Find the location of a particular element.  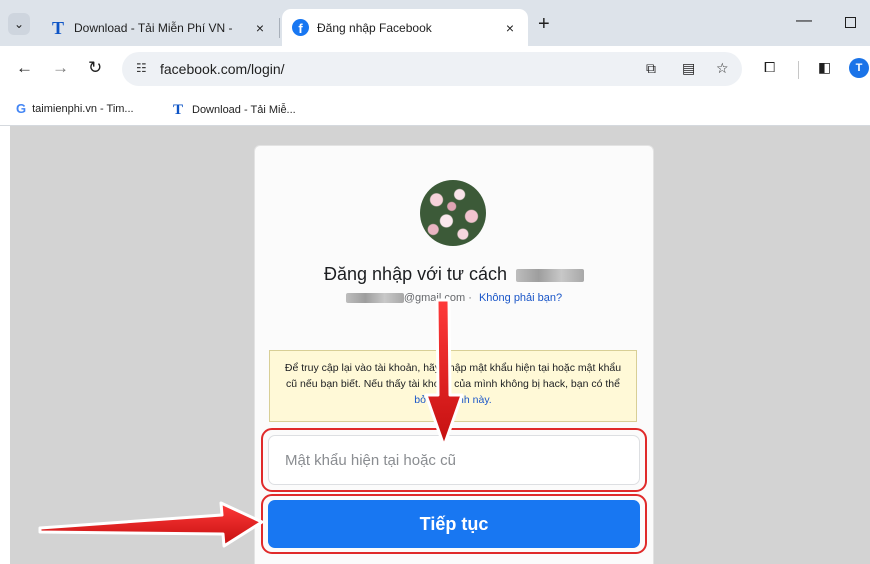

taimienphi-icon: T is located at coordinates (177, 110).